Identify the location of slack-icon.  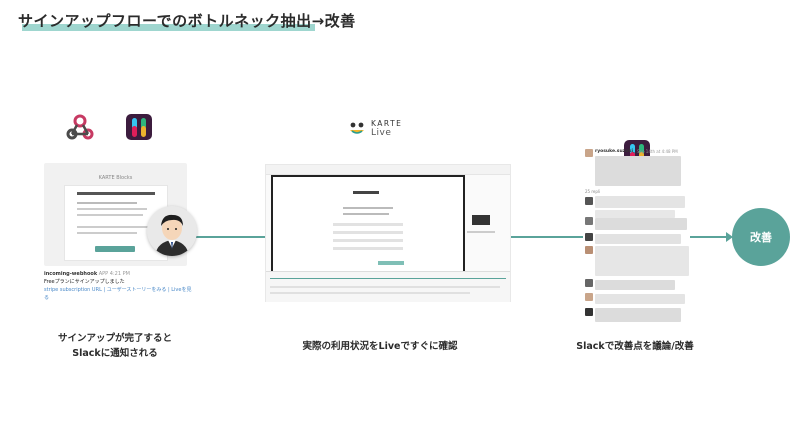
(139, 127).